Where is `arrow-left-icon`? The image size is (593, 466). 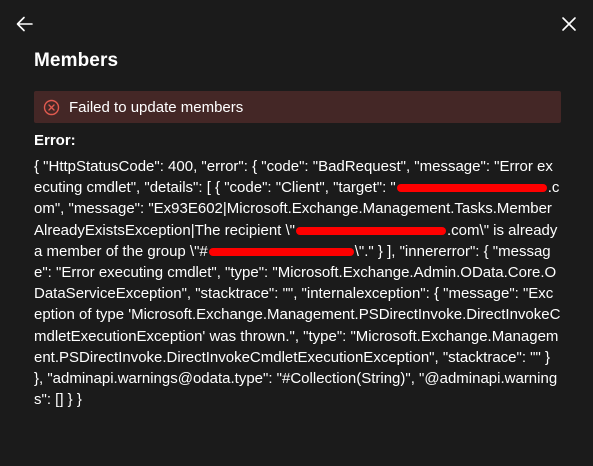
arrow-left-icon is located at coordinates (24, 24).